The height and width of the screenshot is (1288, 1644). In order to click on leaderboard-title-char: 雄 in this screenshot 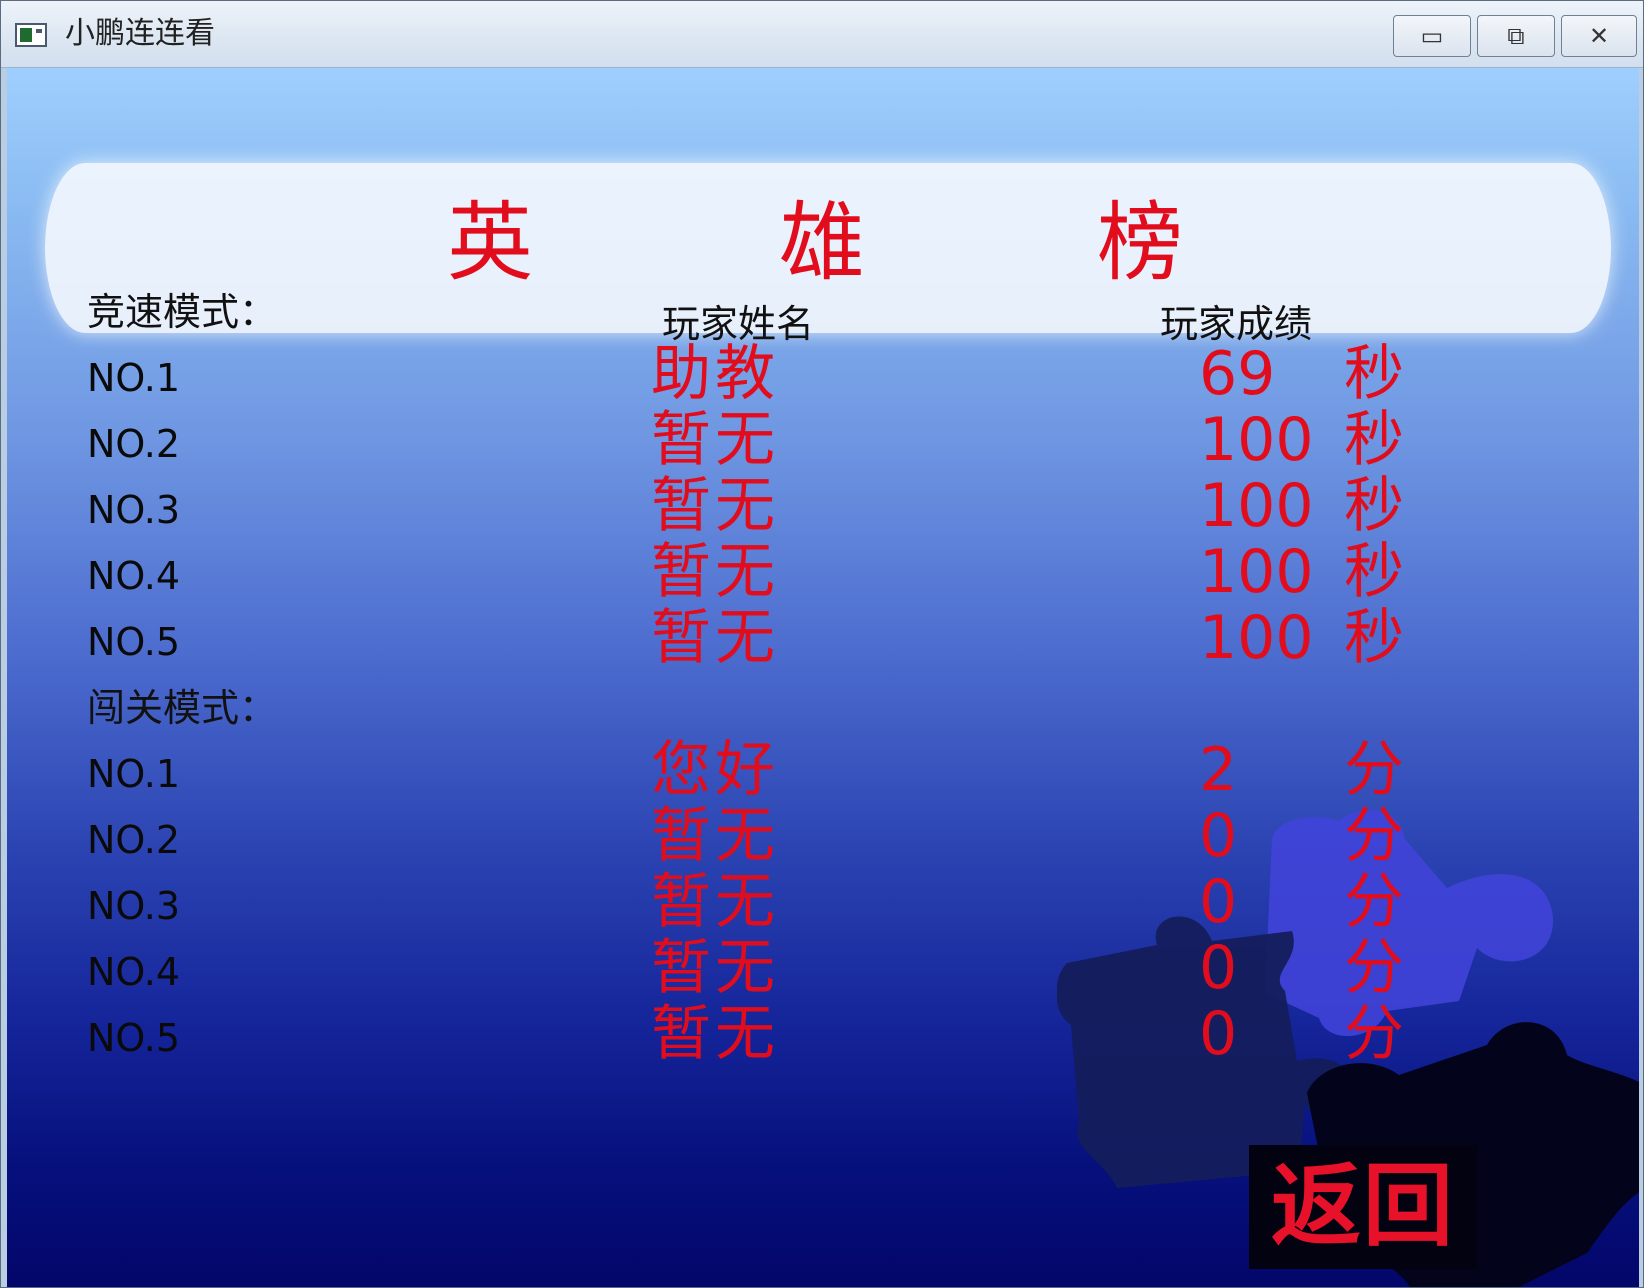, I will do `click(822, 243)`.